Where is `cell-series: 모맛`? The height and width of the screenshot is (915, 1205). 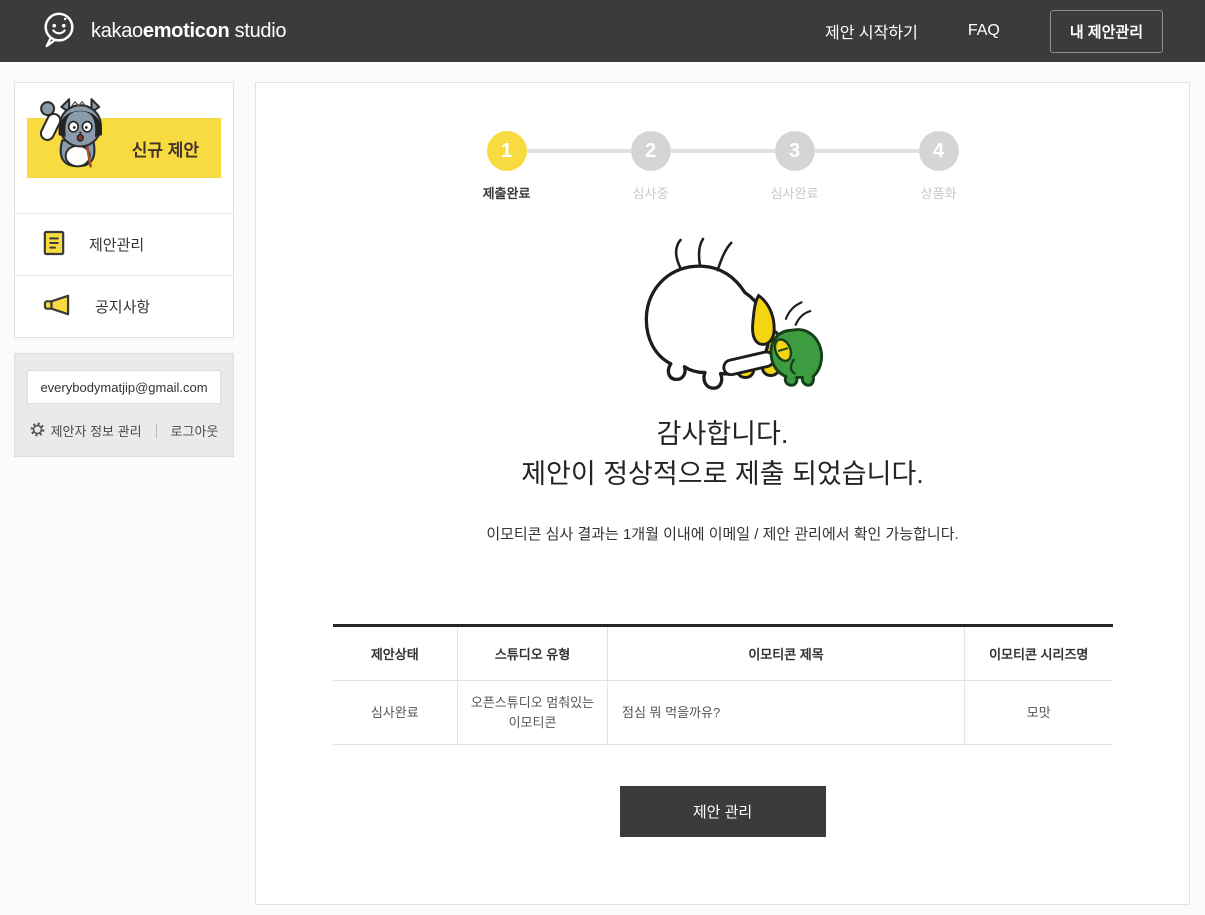
cell-series: 모맛 is located at coordinates (1038, 712).